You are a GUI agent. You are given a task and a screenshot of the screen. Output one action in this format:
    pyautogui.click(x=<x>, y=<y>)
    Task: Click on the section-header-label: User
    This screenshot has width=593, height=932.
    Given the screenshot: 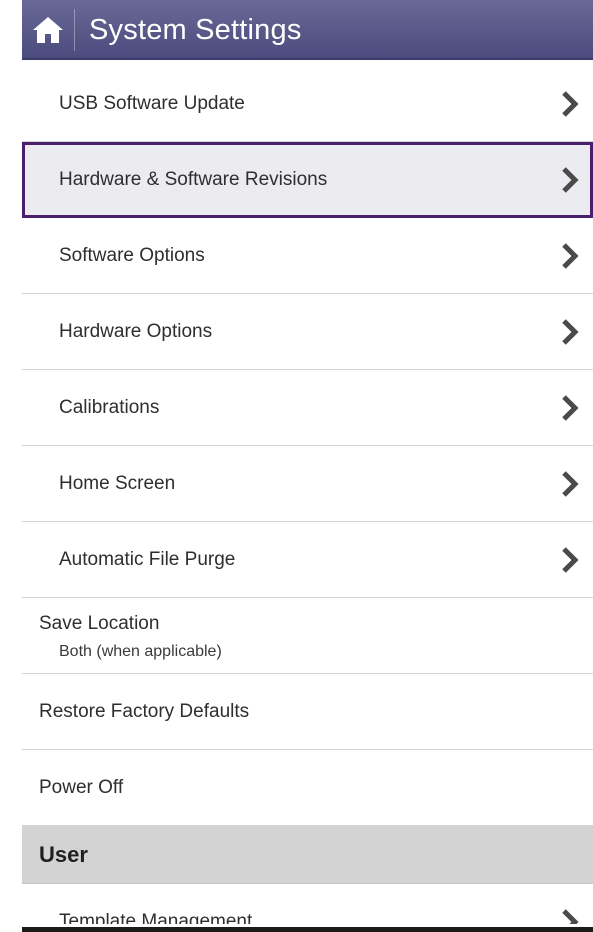 What is the action you would take?
    pyautogui.click(x=63, y=854)
    